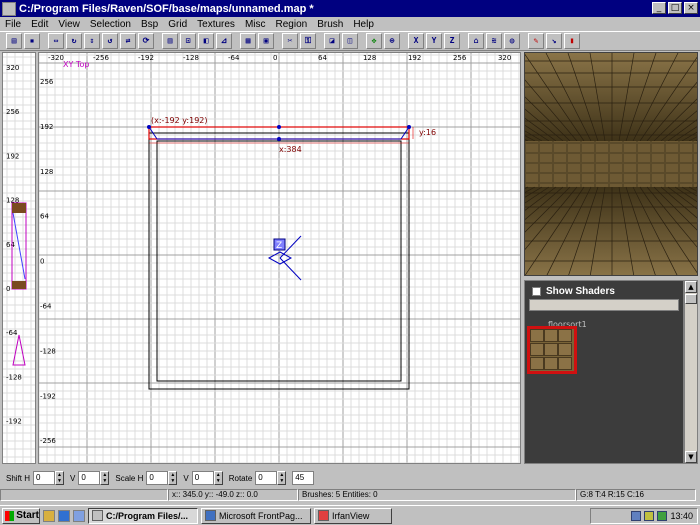  Describe the element at coordinates (572, 41) in the screenshot. I see `toolbar-redisperse-button: ▮` at that location.